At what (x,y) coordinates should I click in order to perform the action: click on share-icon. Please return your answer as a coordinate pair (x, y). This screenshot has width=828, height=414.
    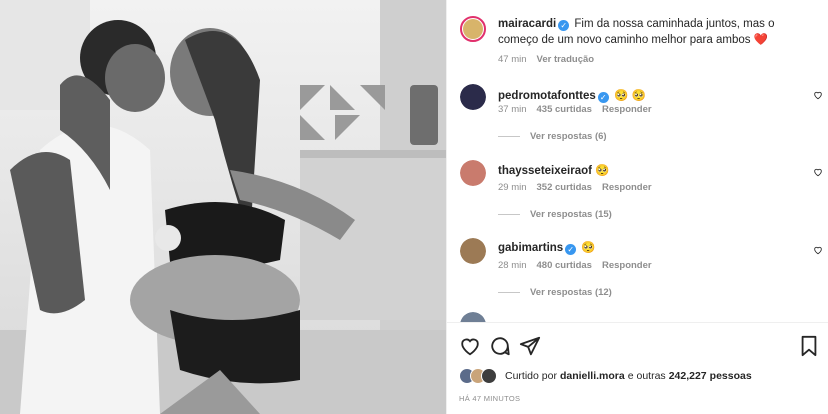
    Looking at the image, I should click on (530, 346).